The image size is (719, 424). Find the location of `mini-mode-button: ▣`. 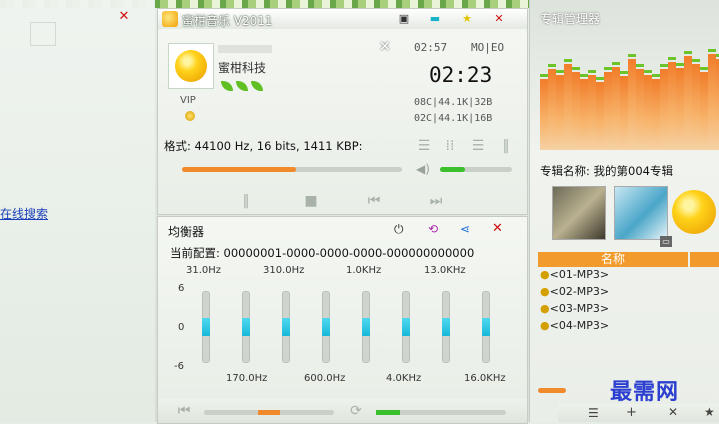

mini-mode-button: ▣ is located at coordinates (404, 19).